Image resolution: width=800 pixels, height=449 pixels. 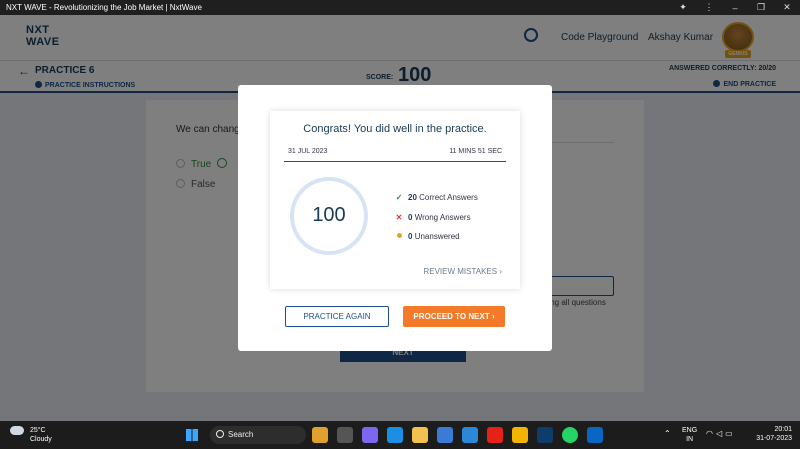 I want to click on correct-stat: ✓ 20 Correct Answers, so click(x=436, y=197).